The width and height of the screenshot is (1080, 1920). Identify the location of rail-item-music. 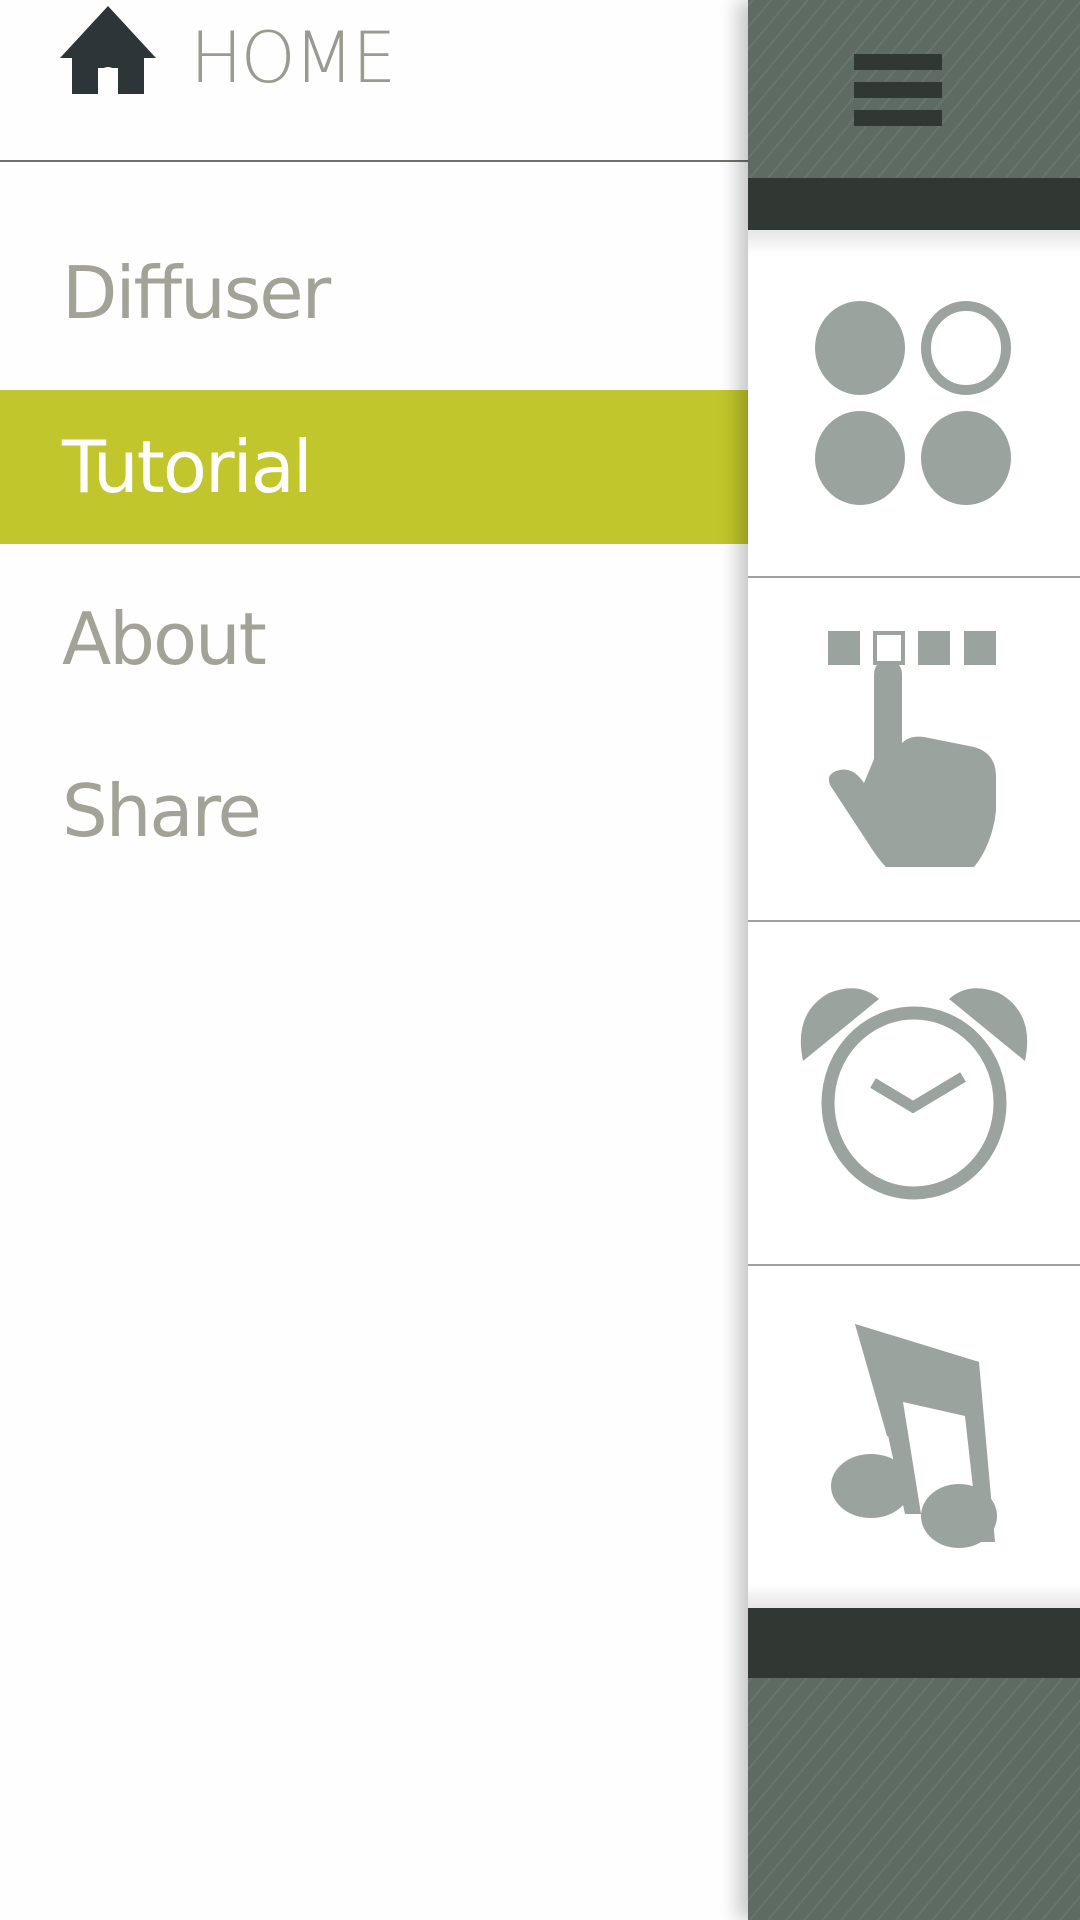
(914, 1437).